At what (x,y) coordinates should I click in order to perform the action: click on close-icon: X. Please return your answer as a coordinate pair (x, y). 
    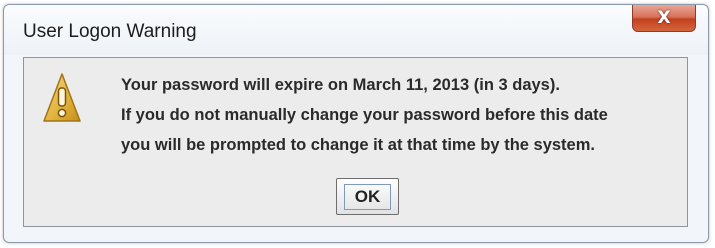
    Looking at the image, I should click on (664, 17).